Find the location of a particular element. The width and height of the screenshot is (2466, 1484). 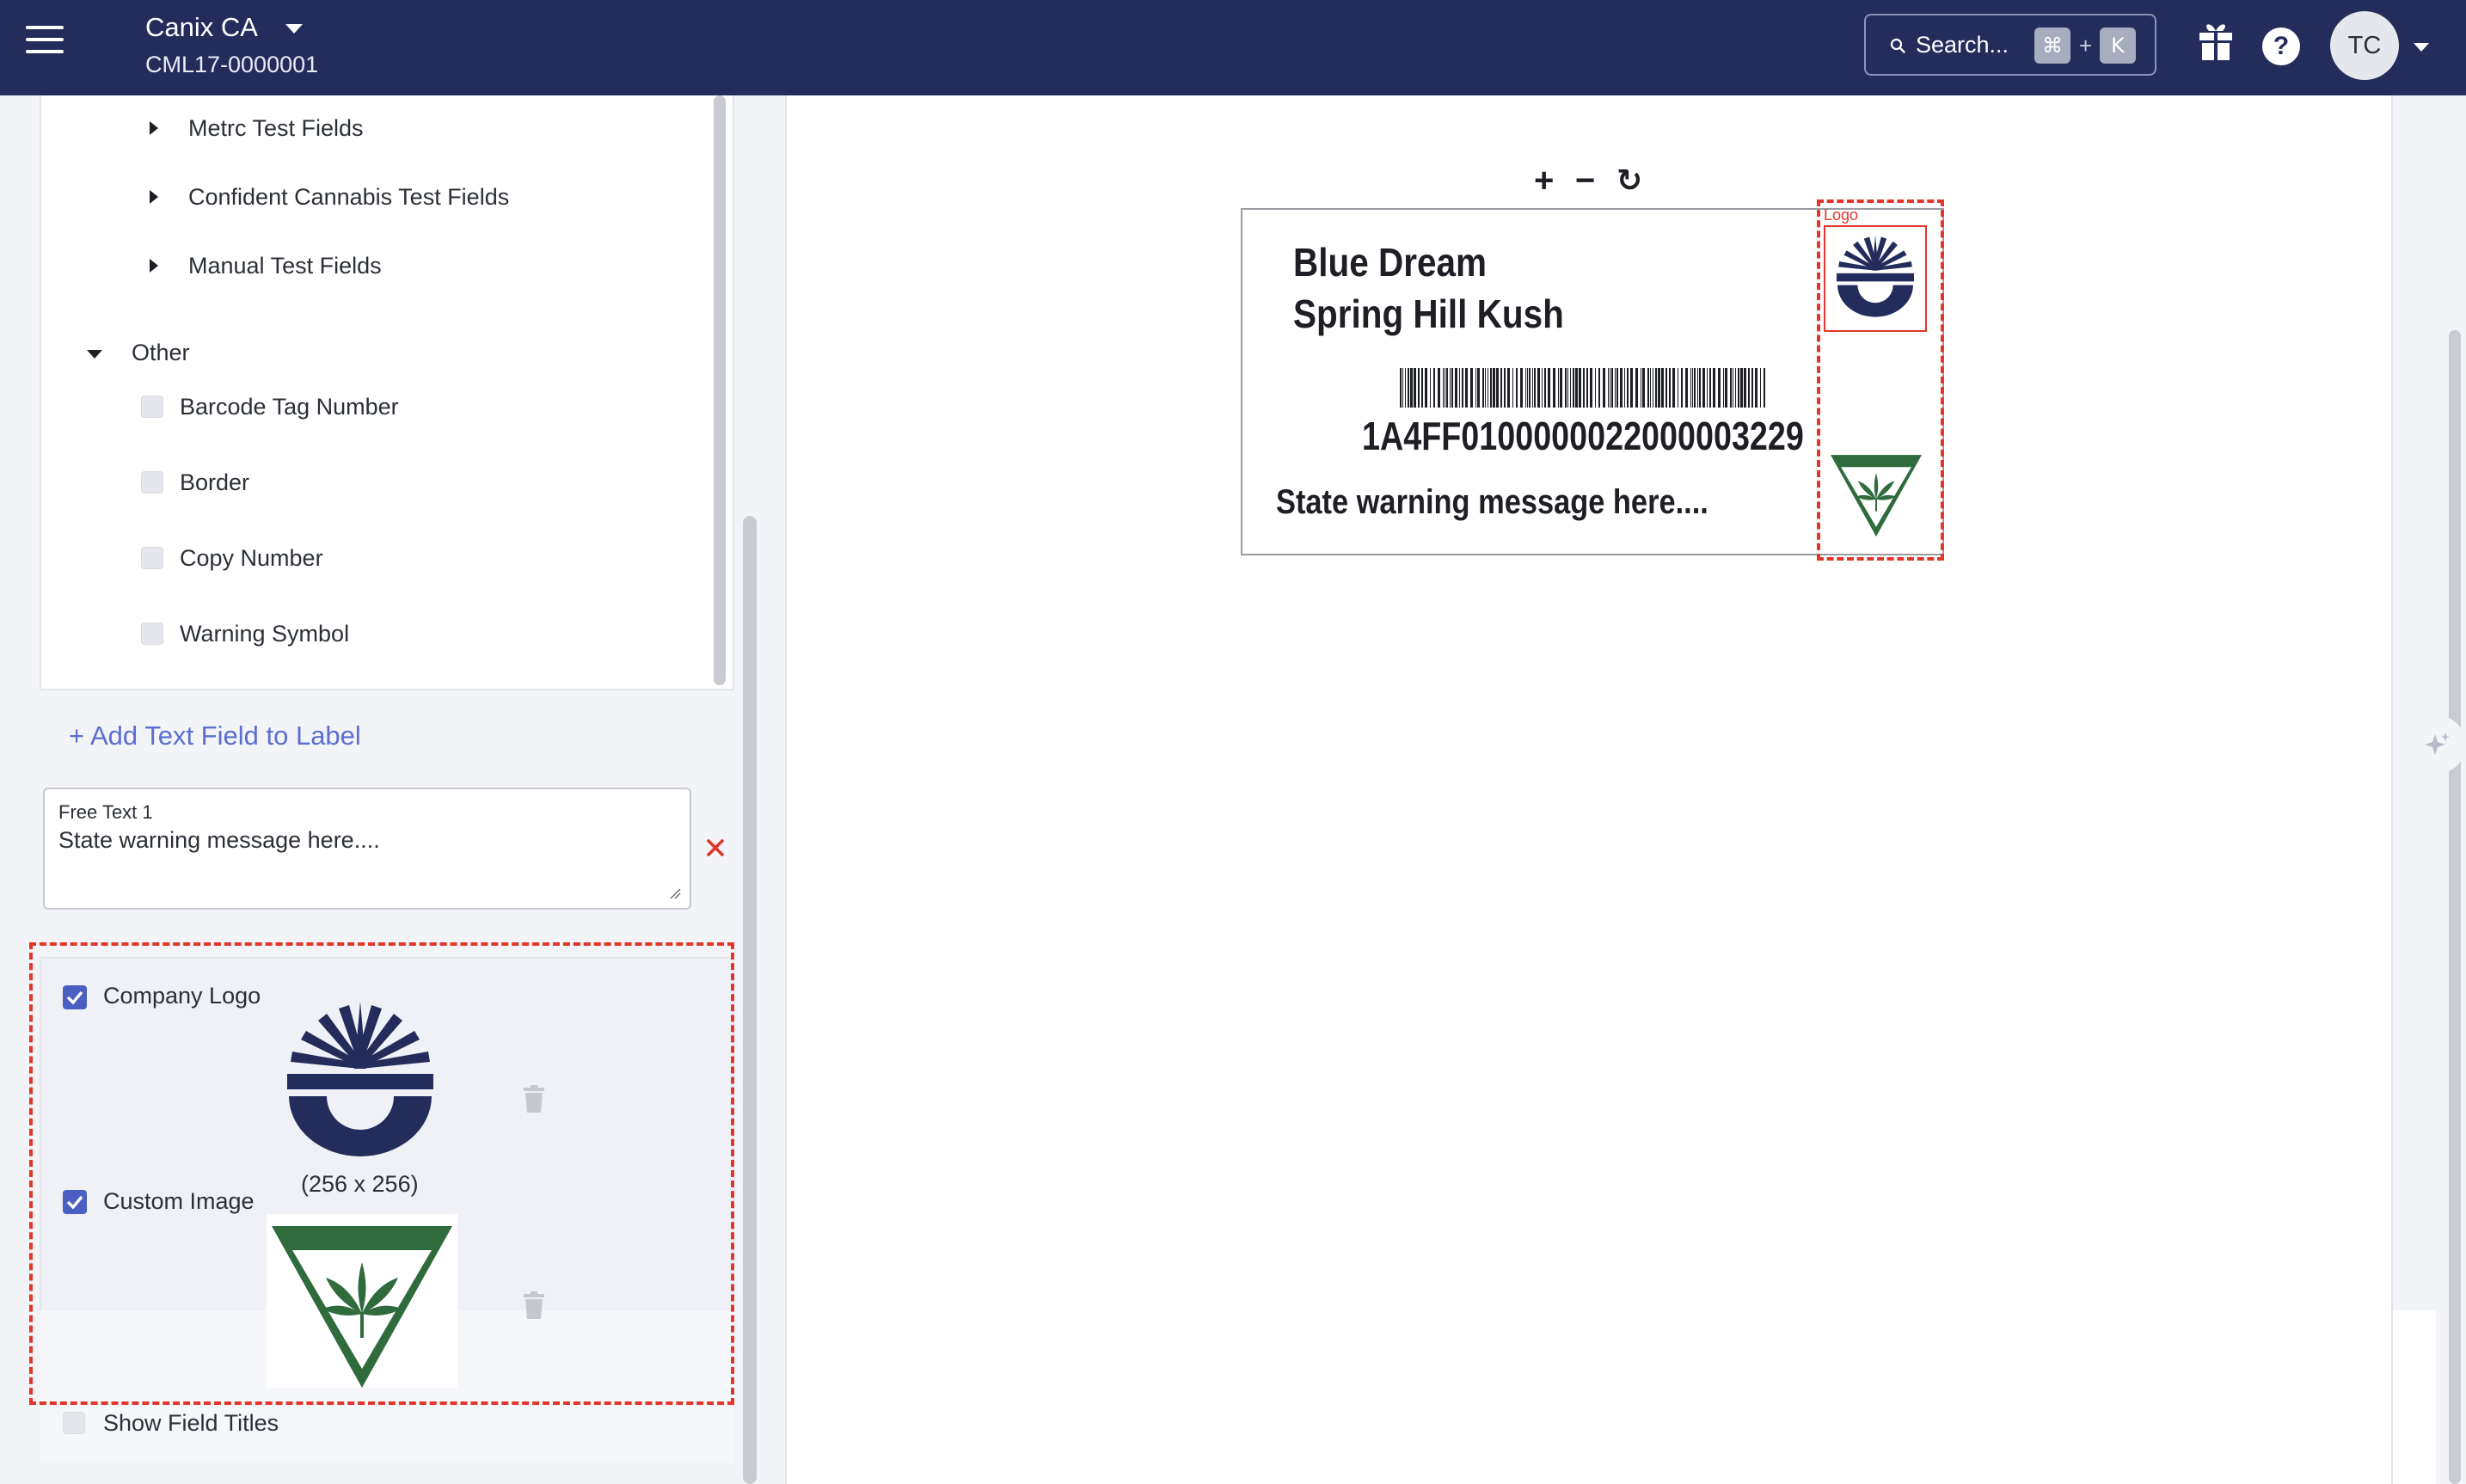

hamburger-icon is located at coordinates (45, 39).